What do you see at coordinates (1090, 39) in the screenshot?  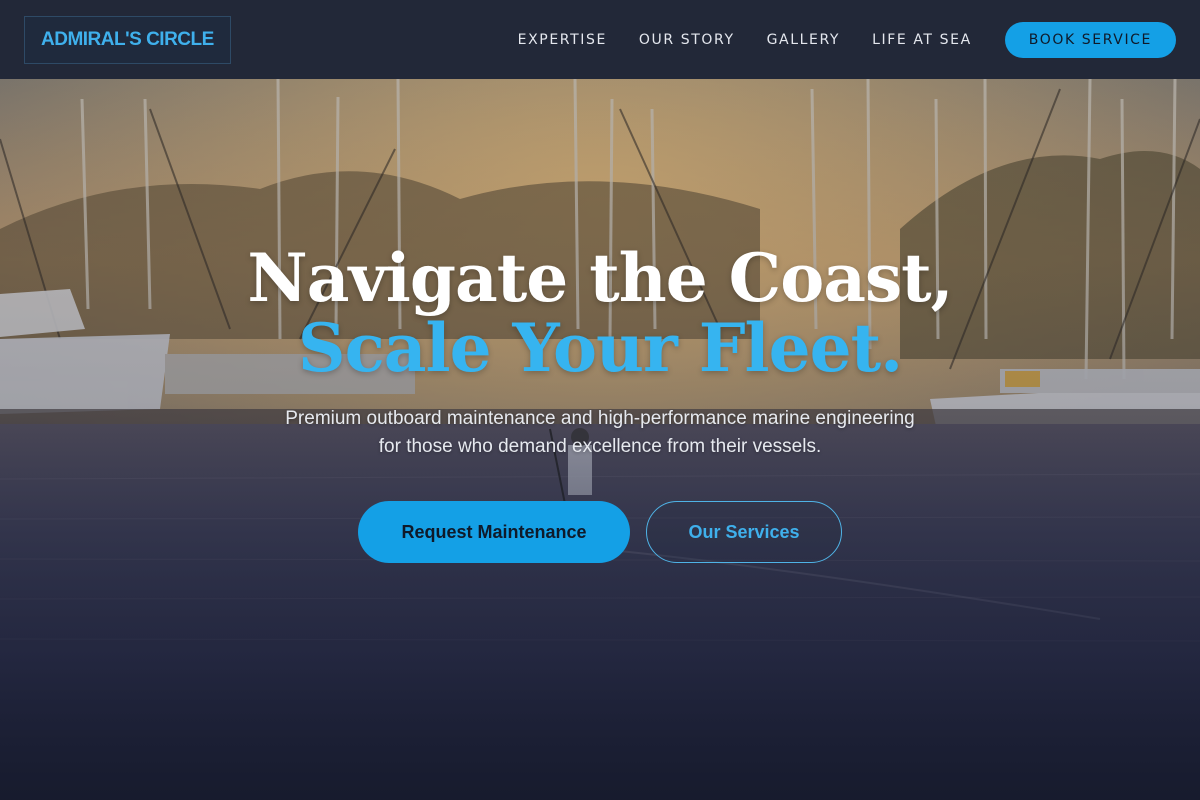 I see `book-service-button: BOOK SERVICE` at bounding box center [1090, 39].